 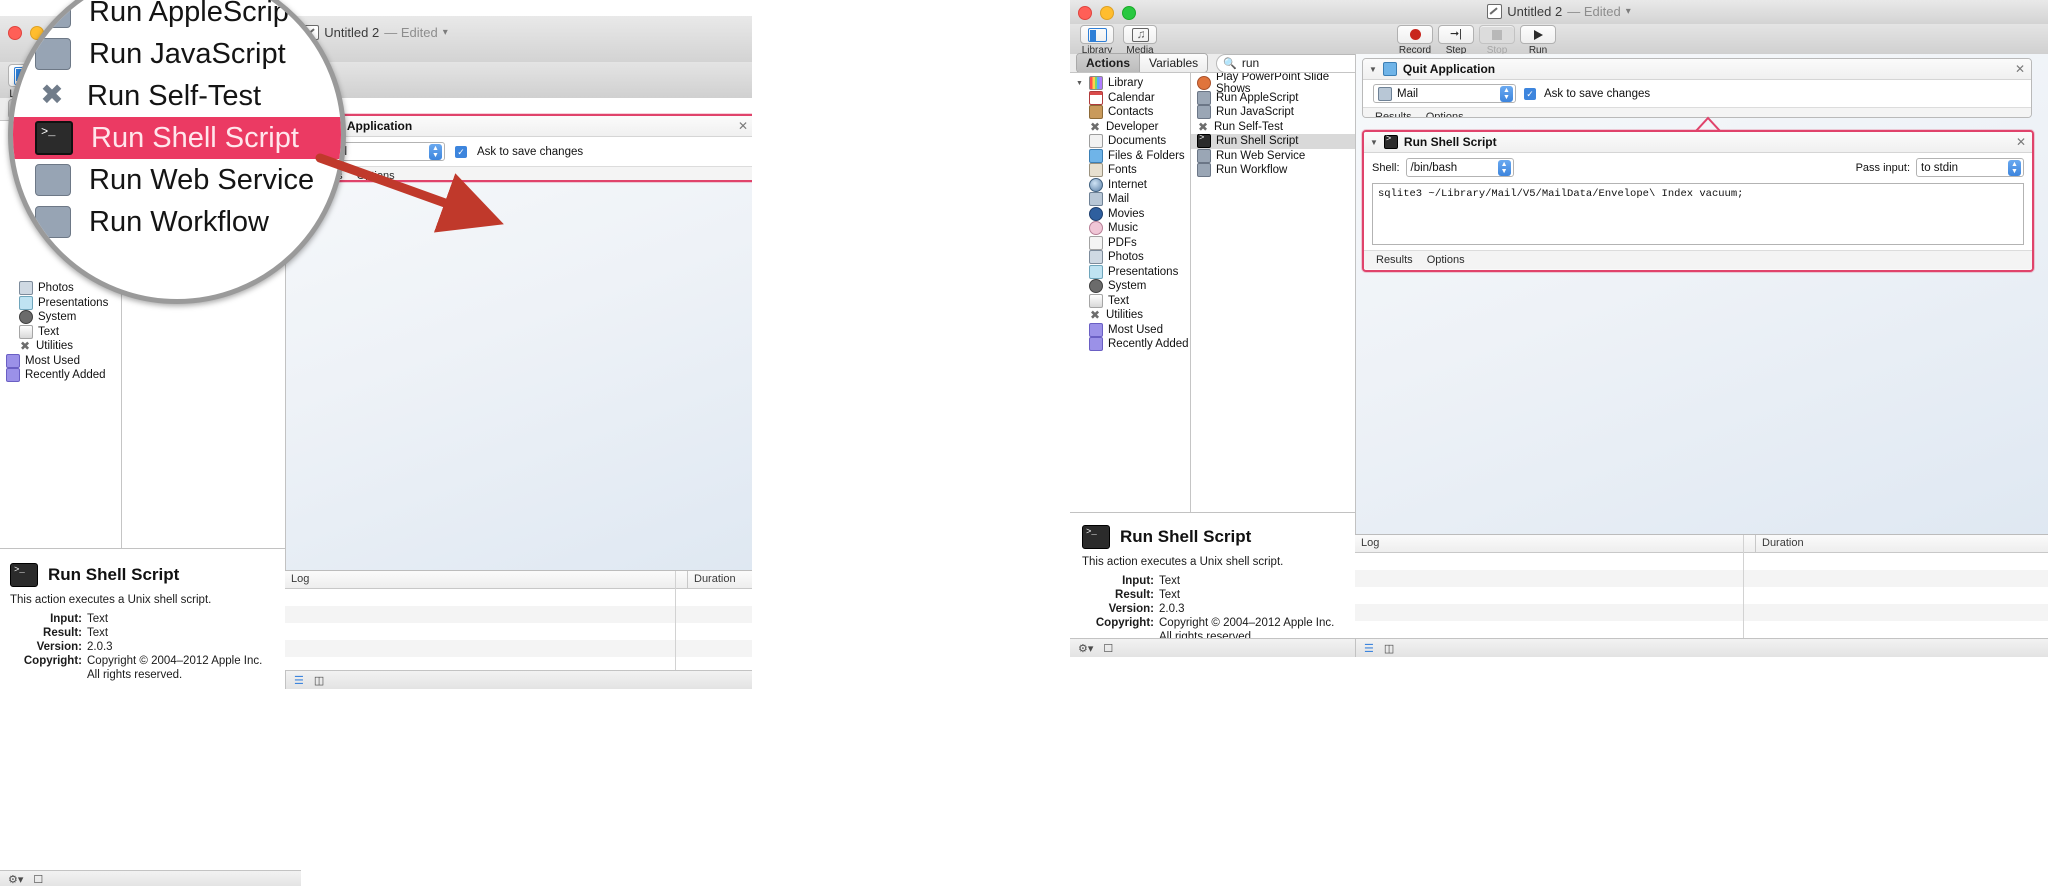 What do you see at coordinates (719, 579) in the screenshot?
I see `left-log-col-duration: Duration` at bounding box center [719, 579].